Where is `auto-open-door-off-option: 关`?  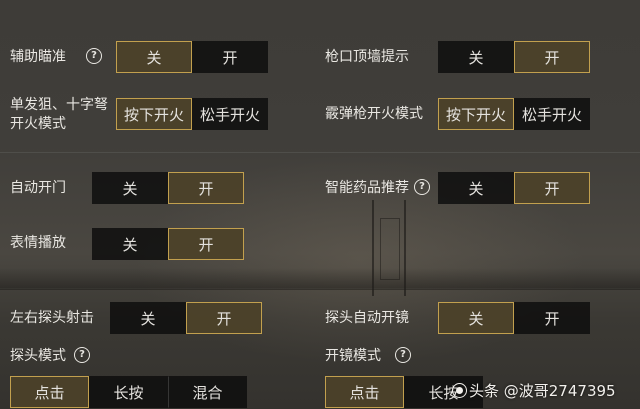 auto-open-door-off-option: 关 is located at coordinates (130, 188).